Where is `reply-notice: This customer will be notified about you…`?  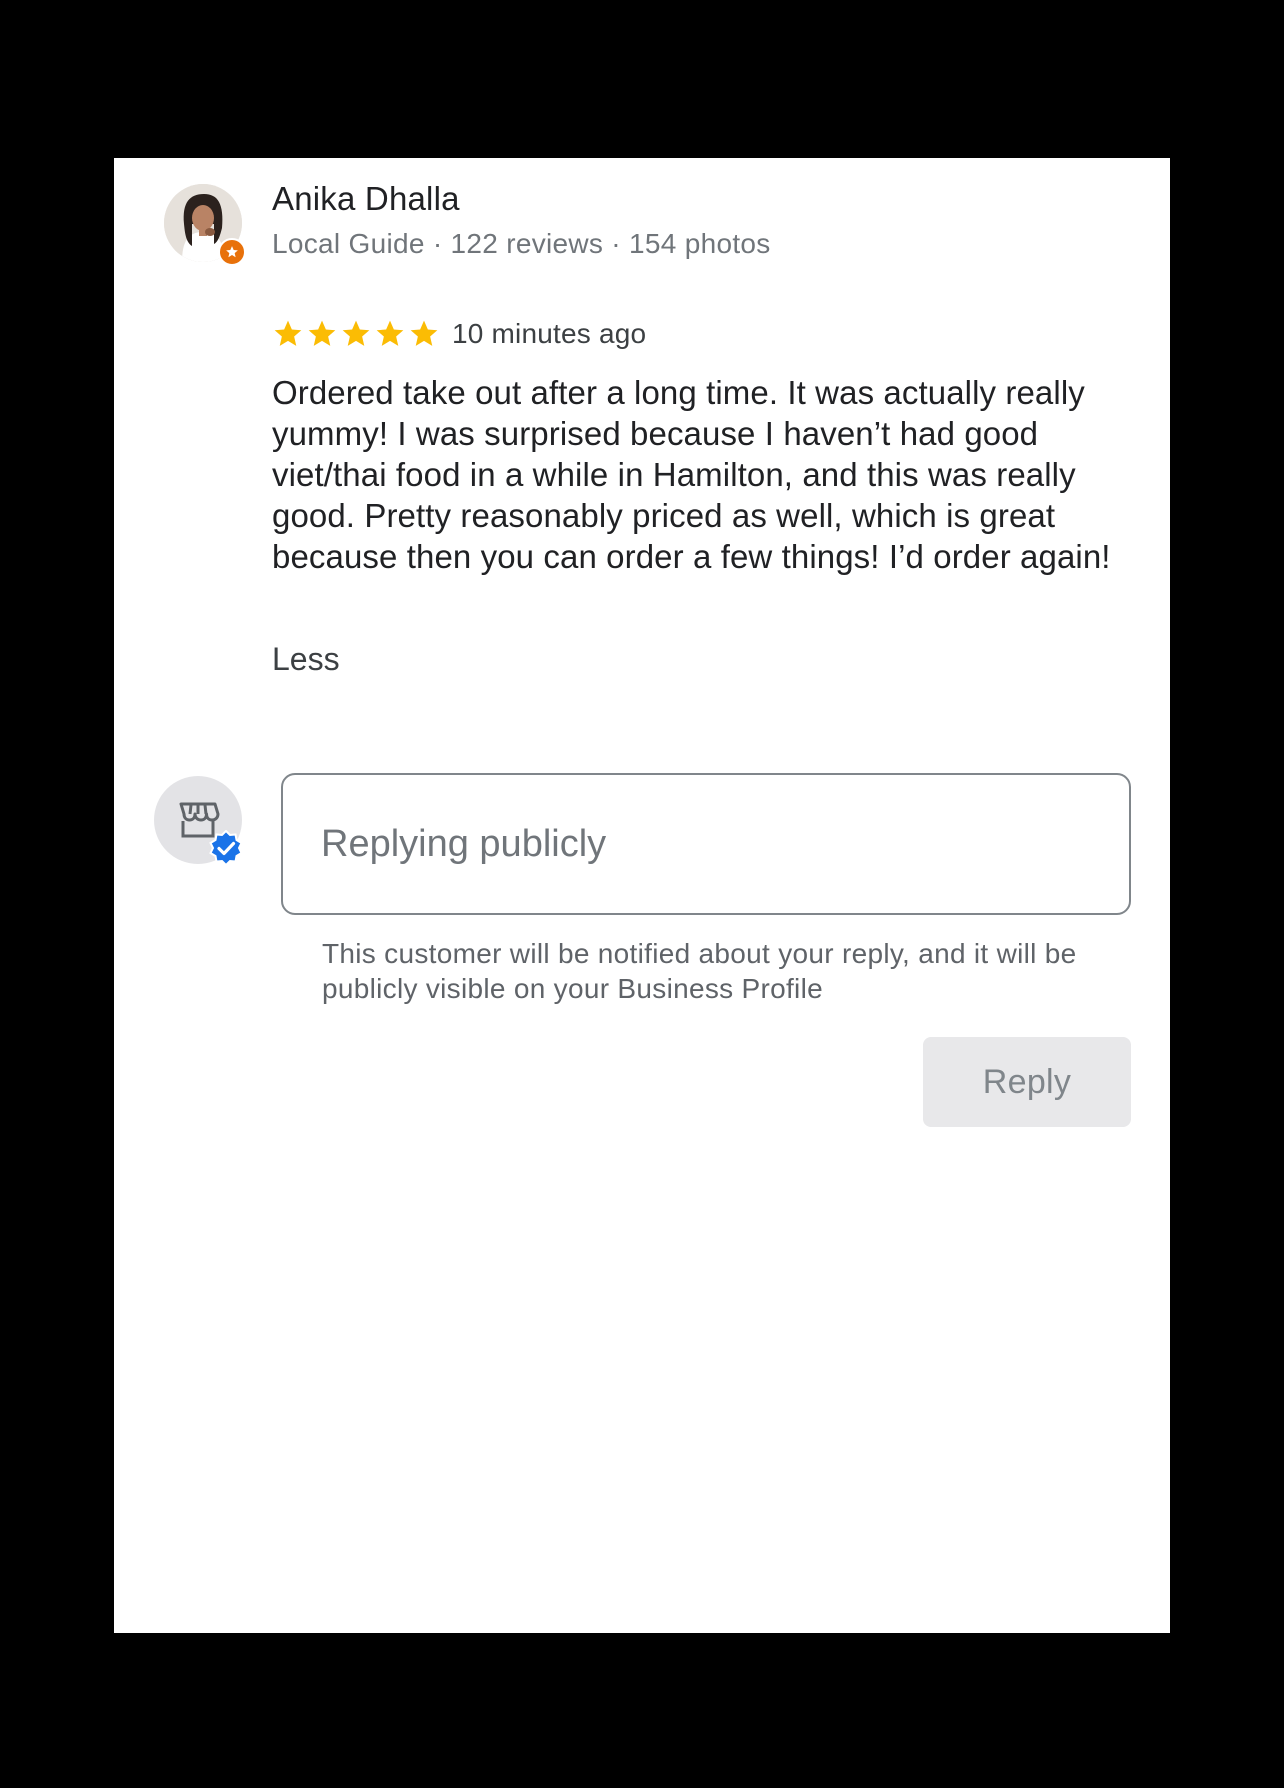 reply-notice: This customer will be notified about you… is located at coordinates (699, 971).